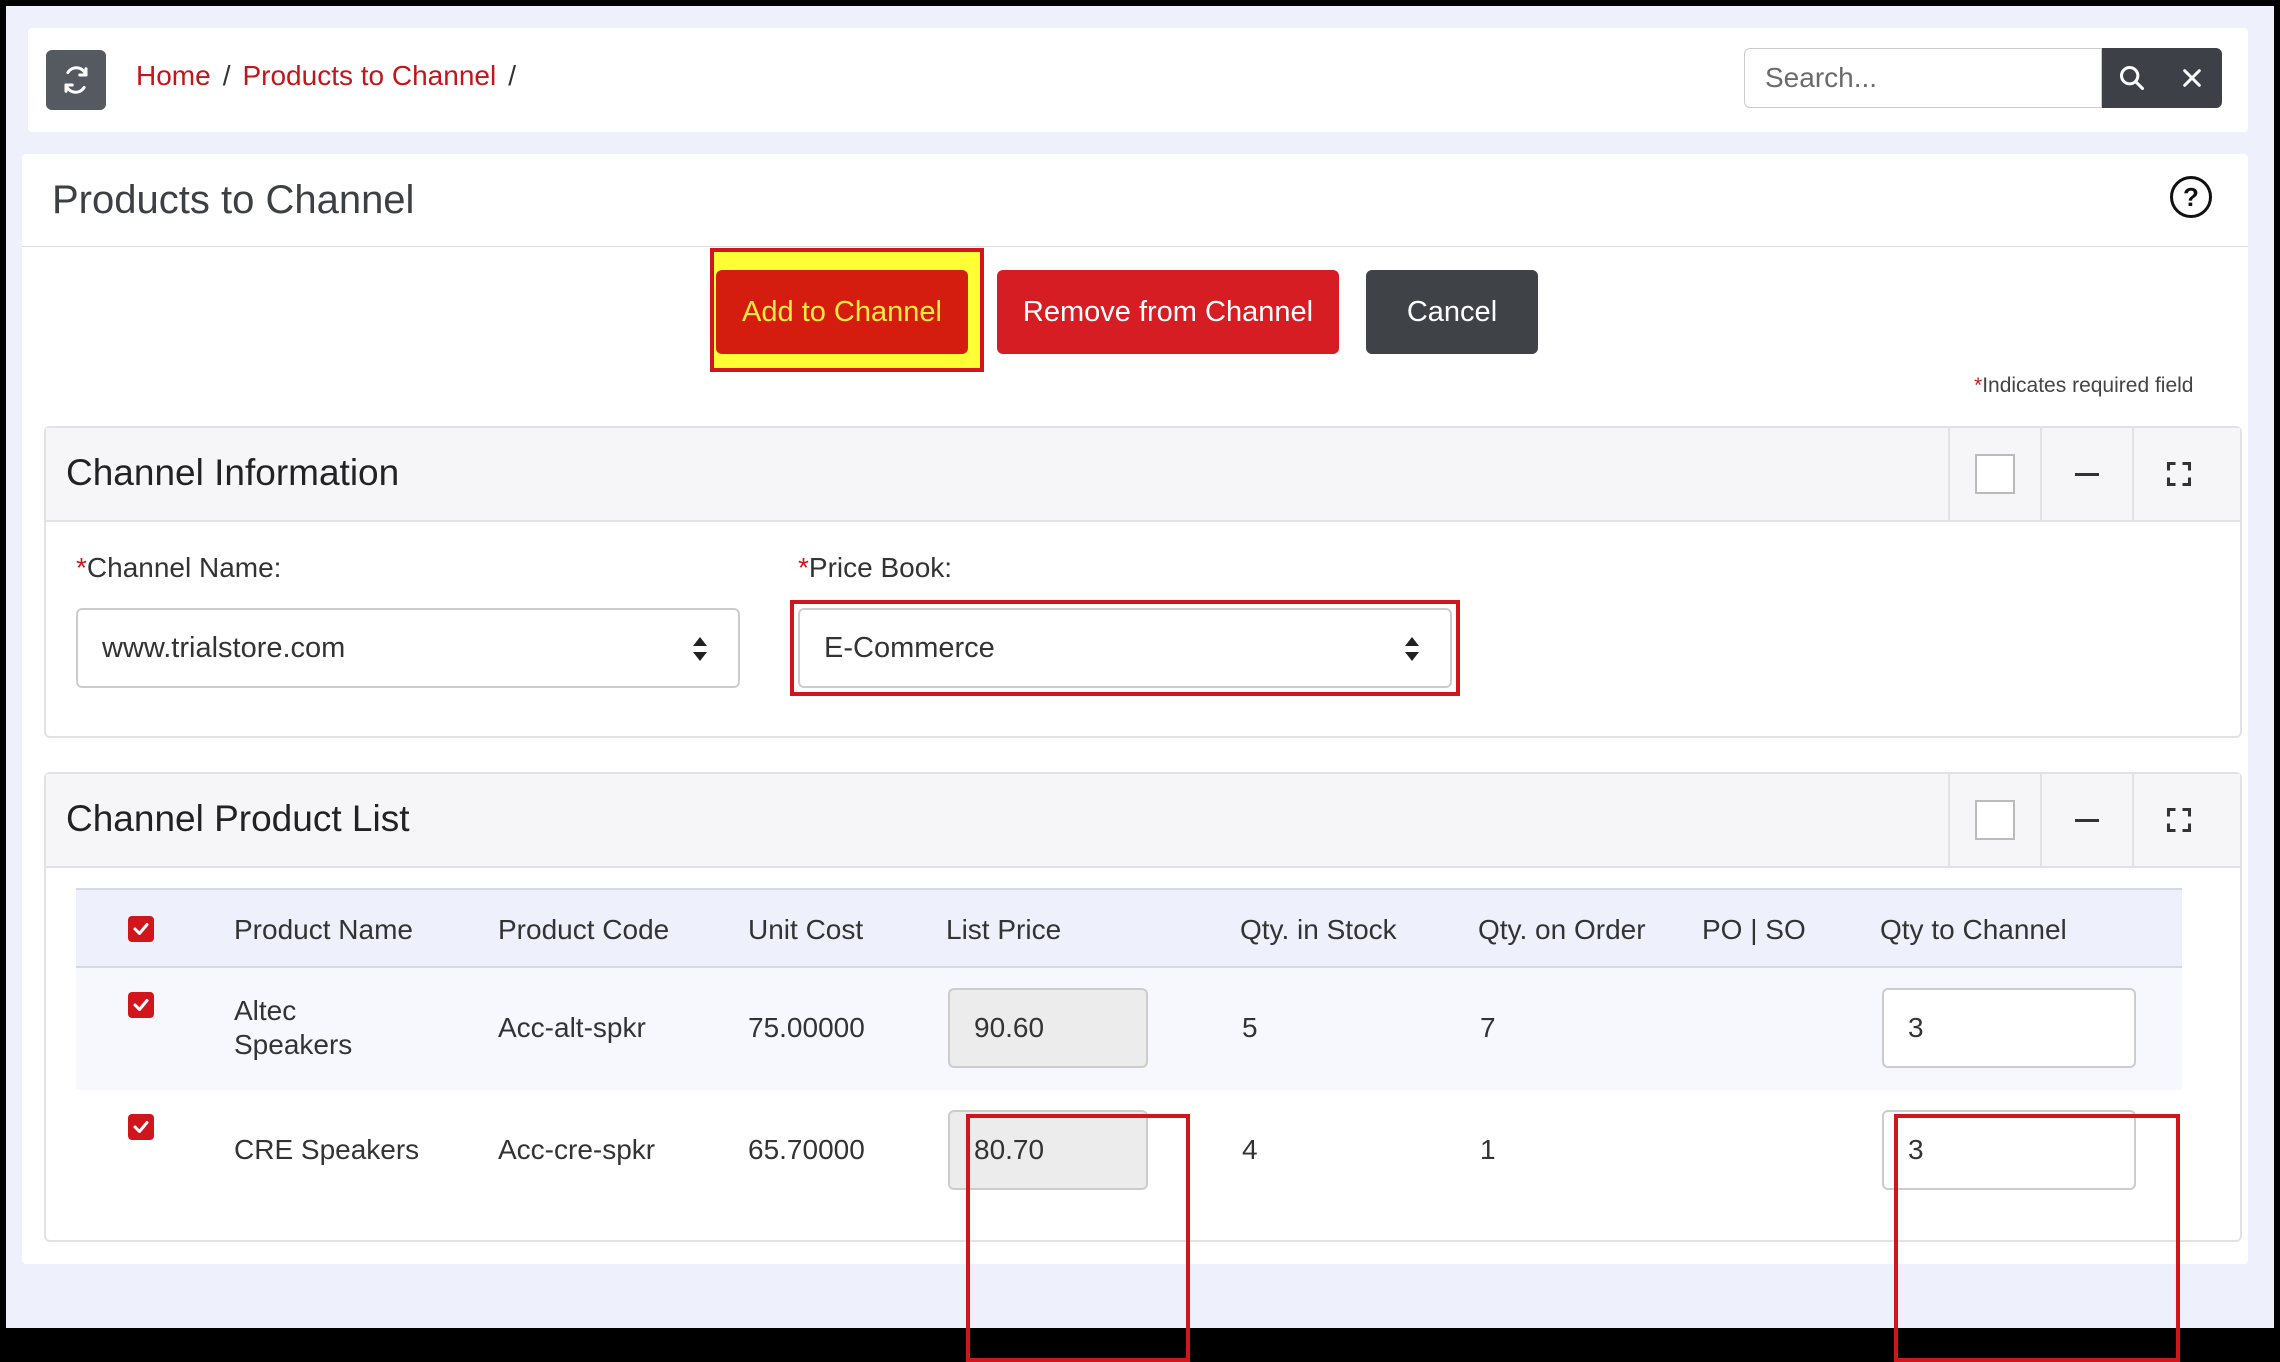 Image resolution: width=2280 pixels, height=1362 pixels. Describe the element at coordinates (1488, 1149) in the screenshot. I see `qty-on-order: 1` at that location.